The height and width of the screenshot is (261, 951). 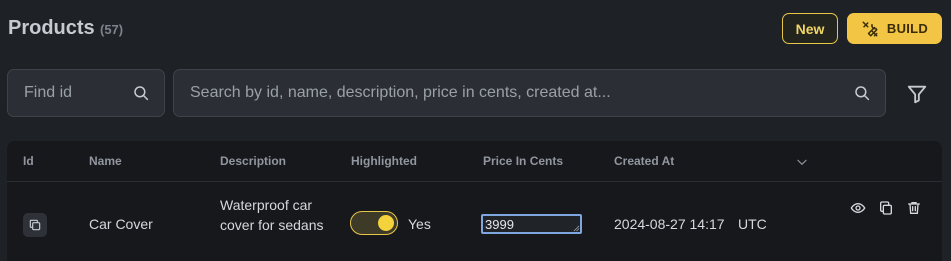 I want to click on copy-id-button, so click(x=35, y=225).